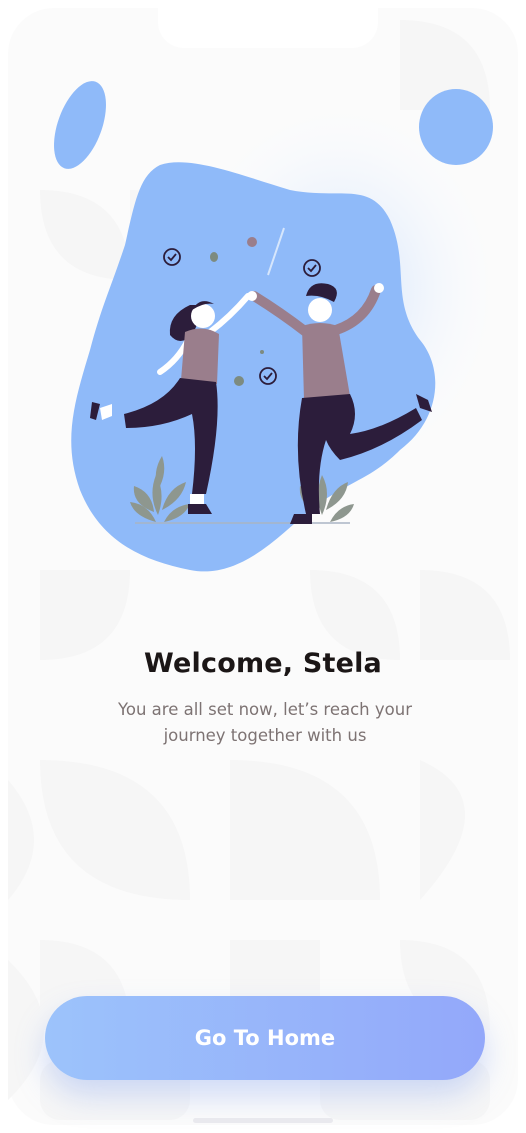 Image resolution: width=526 pixels, height=1133 pixels. I want to click on decor-blob-right, so click(456, 127).